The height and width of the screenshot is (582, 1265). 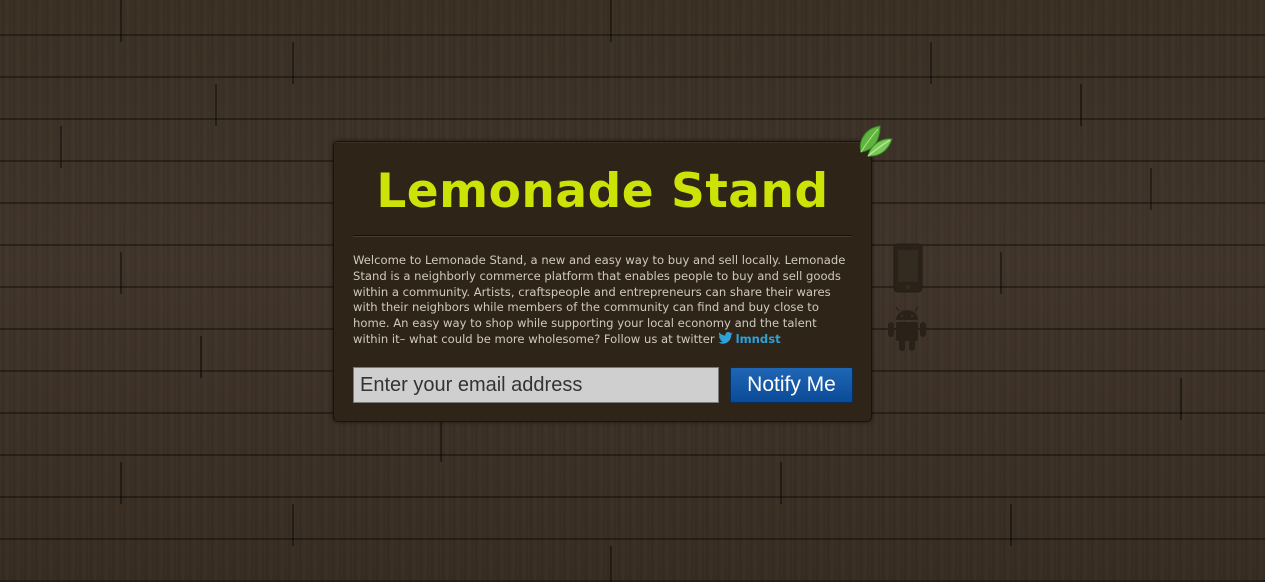 I want to click on twitter-handle-link: lmndst, so click(x=758, y=339).